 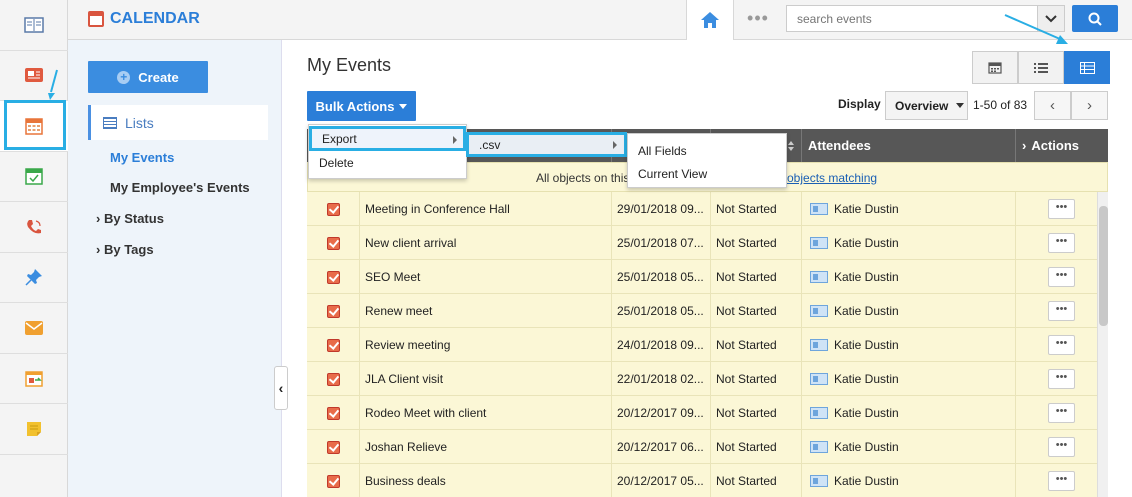 I want to click on checkbox-icon, so click(x=333, y=277).